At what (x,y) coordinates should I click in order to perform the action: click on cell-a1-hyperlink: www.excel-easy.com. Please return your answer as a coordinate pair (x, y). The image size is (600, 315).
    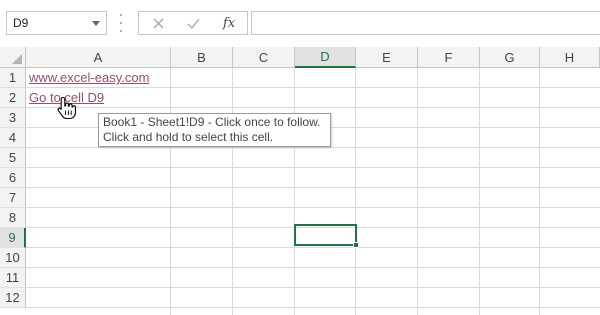
    Looking at the image, I should click on (89, 78).